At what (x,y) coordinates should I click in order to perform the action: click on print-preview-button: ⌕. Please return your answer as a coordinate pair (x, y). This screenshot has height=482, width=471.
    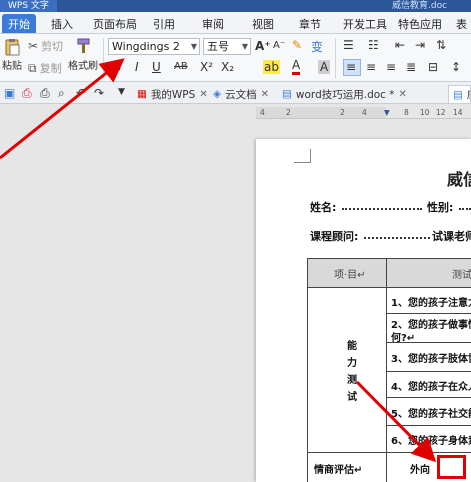
    Looking at the image, I should click on (61, 93).